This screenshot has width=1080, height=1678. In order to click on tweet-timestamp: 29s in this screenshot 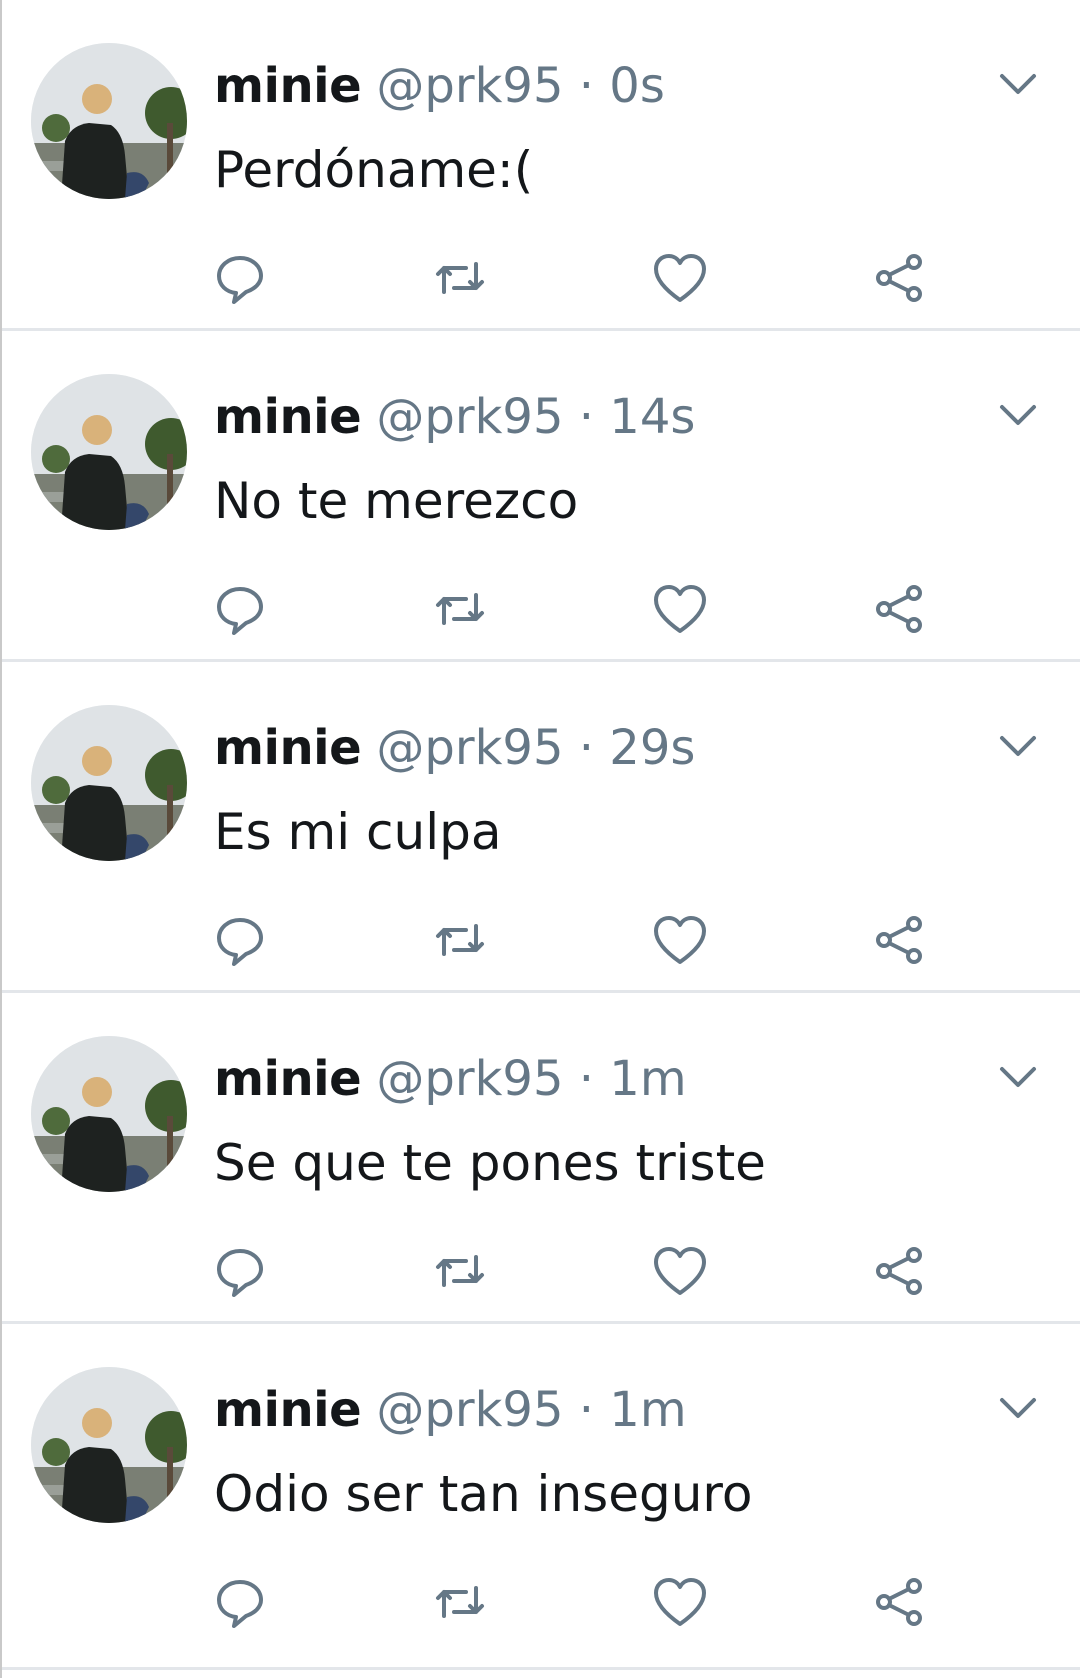, I will do `click(652, 748)`.